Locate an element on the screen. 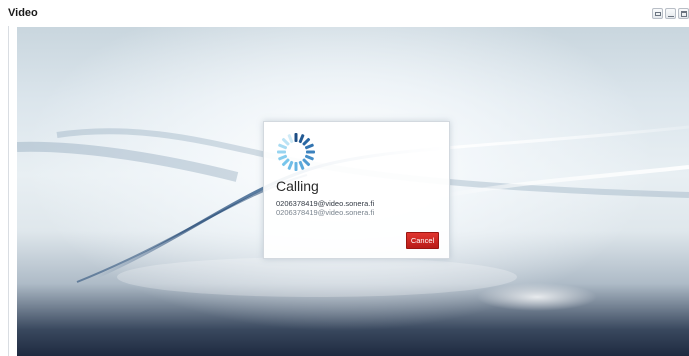 The width and height of the screenshot is (689, 356). minimize-icon is located at coordinates (671, 16).